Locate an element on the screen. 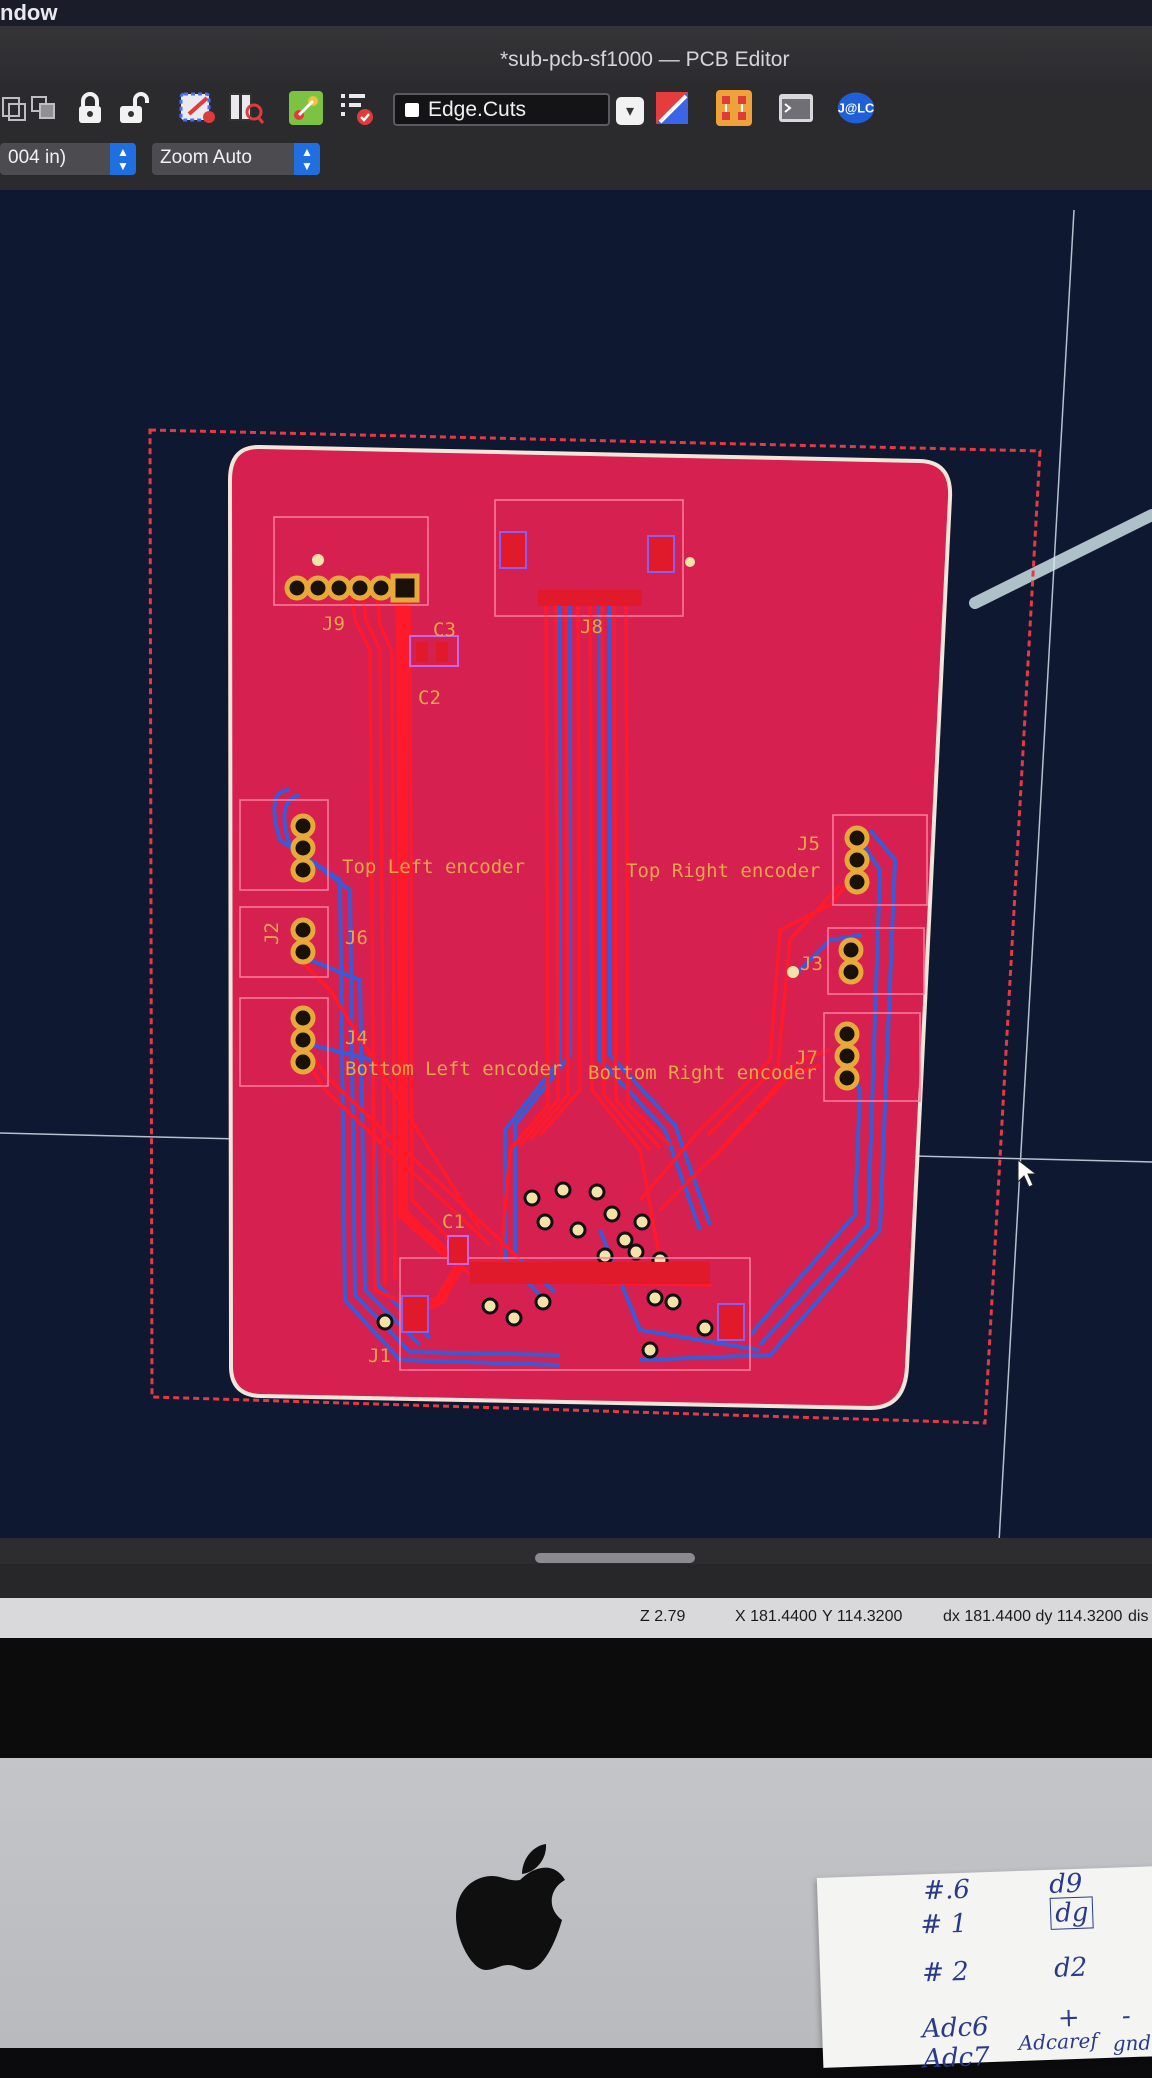 This screenshot has height=2078, width=1152. j1-shield-pad-right is located at coordinates (731, 1322).